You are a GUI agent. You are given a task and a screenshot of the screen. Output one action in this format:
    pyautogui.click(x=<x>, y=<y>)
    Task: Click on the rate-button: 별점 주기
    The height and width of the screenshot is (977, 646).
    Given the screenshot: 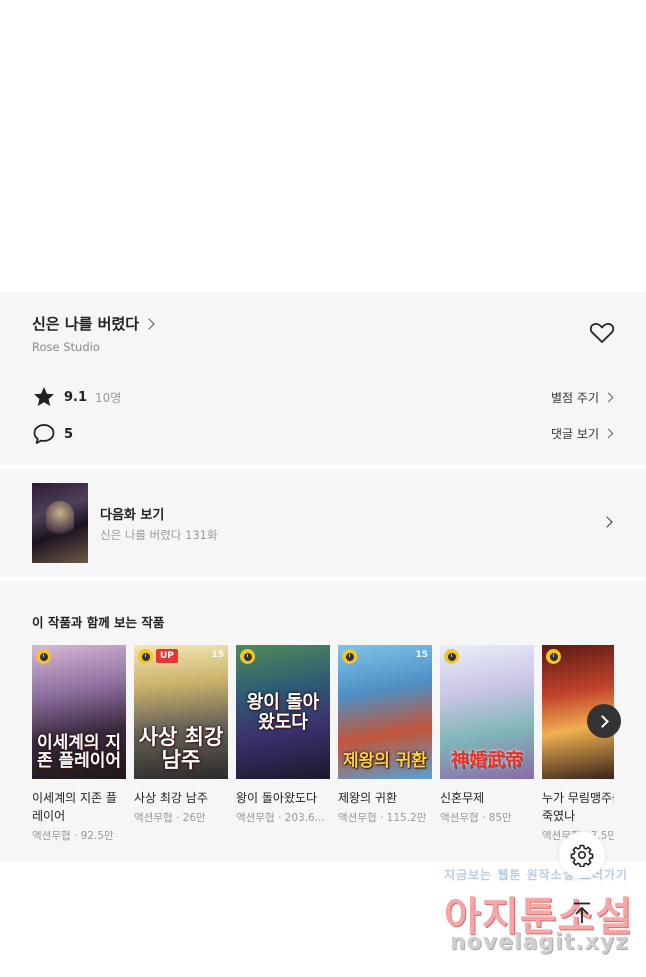 What is the action you would take?
    pyautogui.click(x=582, y=397)
    